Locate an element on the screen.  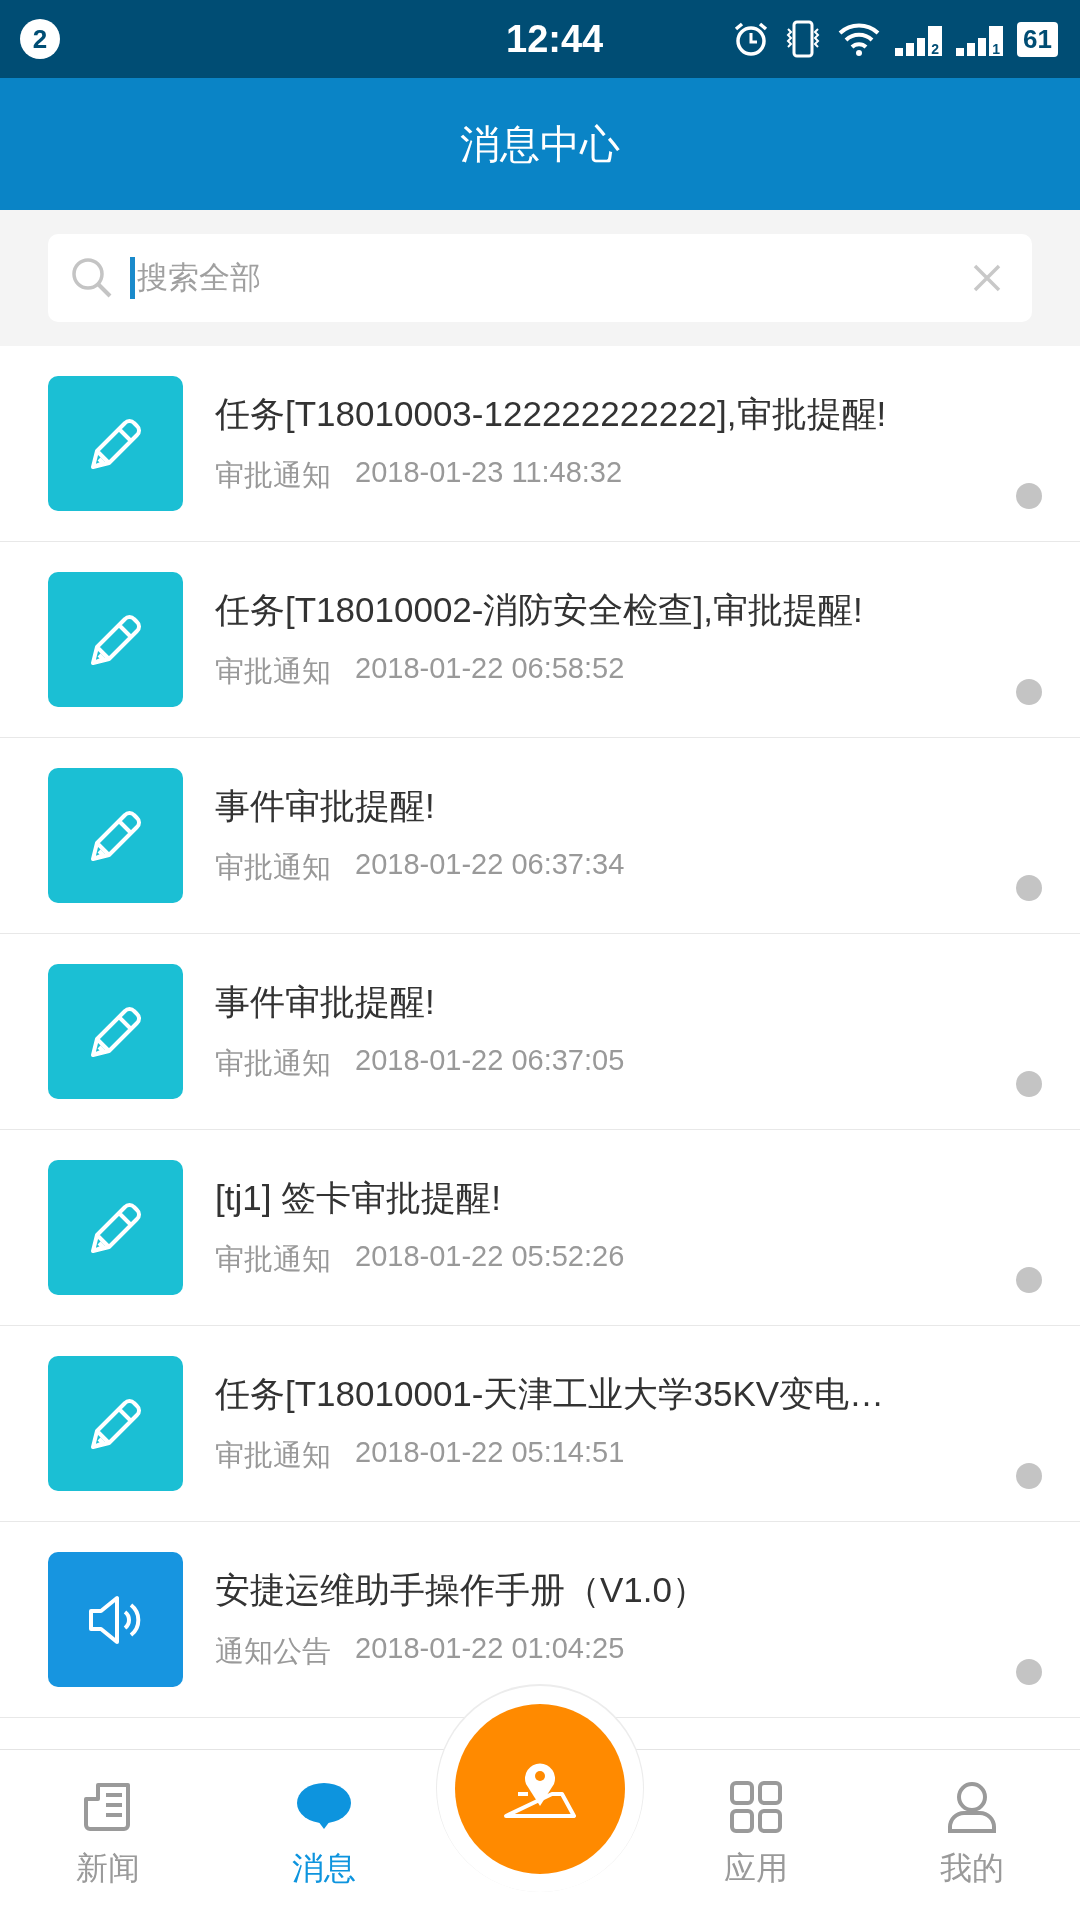
message-time: 2018-01-22 06:58:52 is located at coordinates (490, 669).